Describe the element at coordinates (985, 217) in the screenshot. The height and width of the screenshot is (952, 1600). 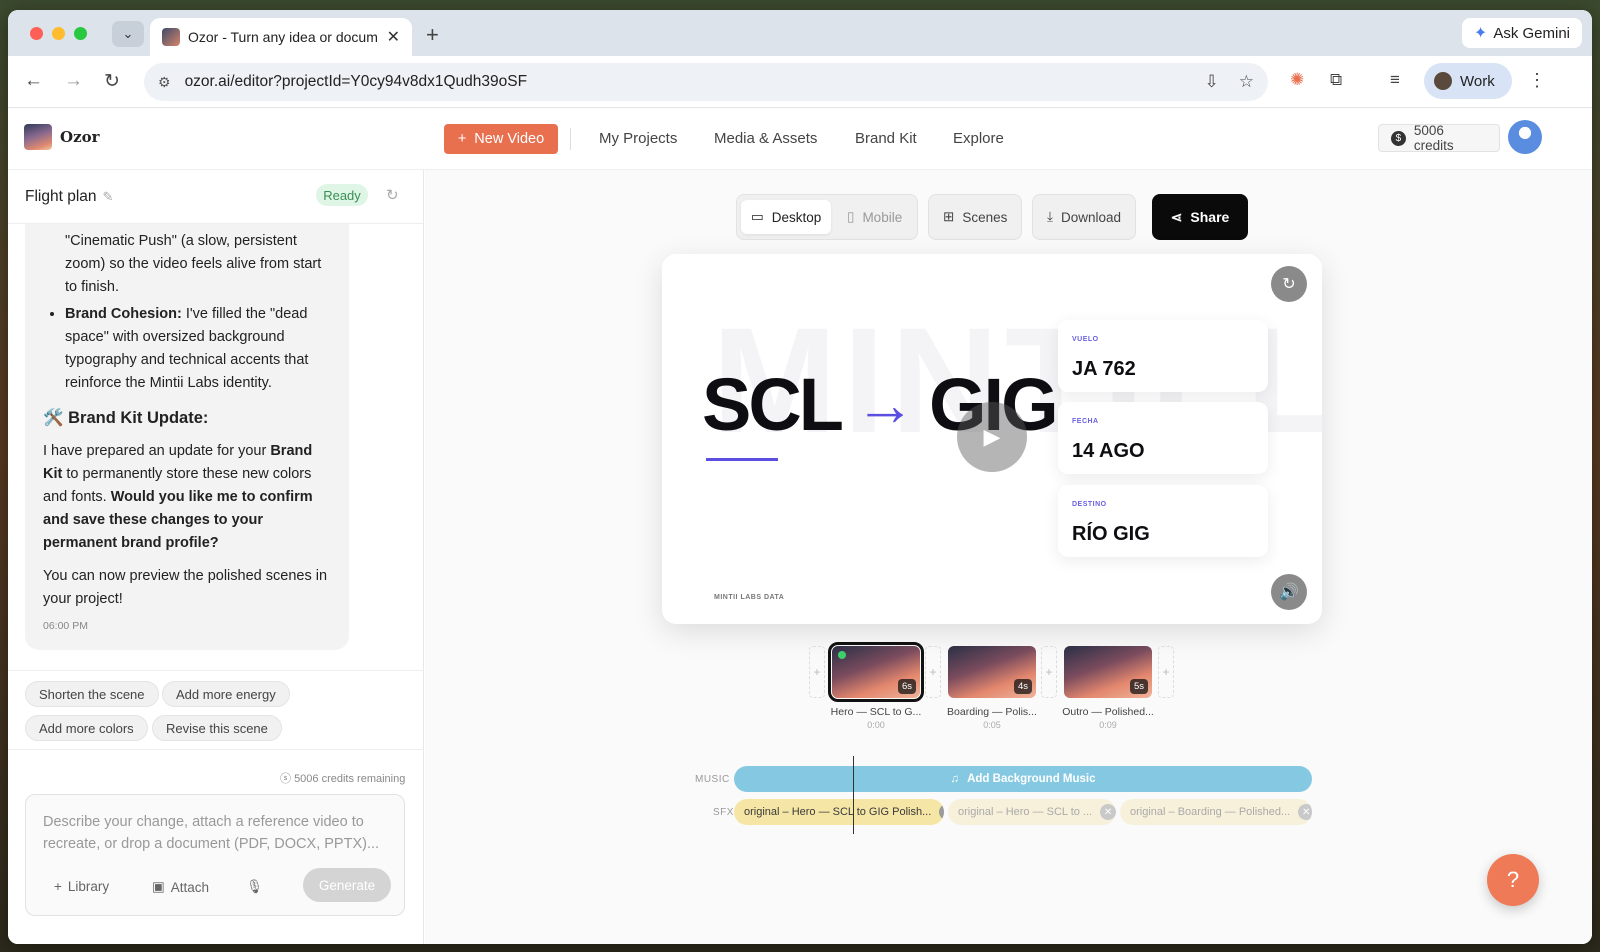
I see `scenes-label: Scenes` at that location.